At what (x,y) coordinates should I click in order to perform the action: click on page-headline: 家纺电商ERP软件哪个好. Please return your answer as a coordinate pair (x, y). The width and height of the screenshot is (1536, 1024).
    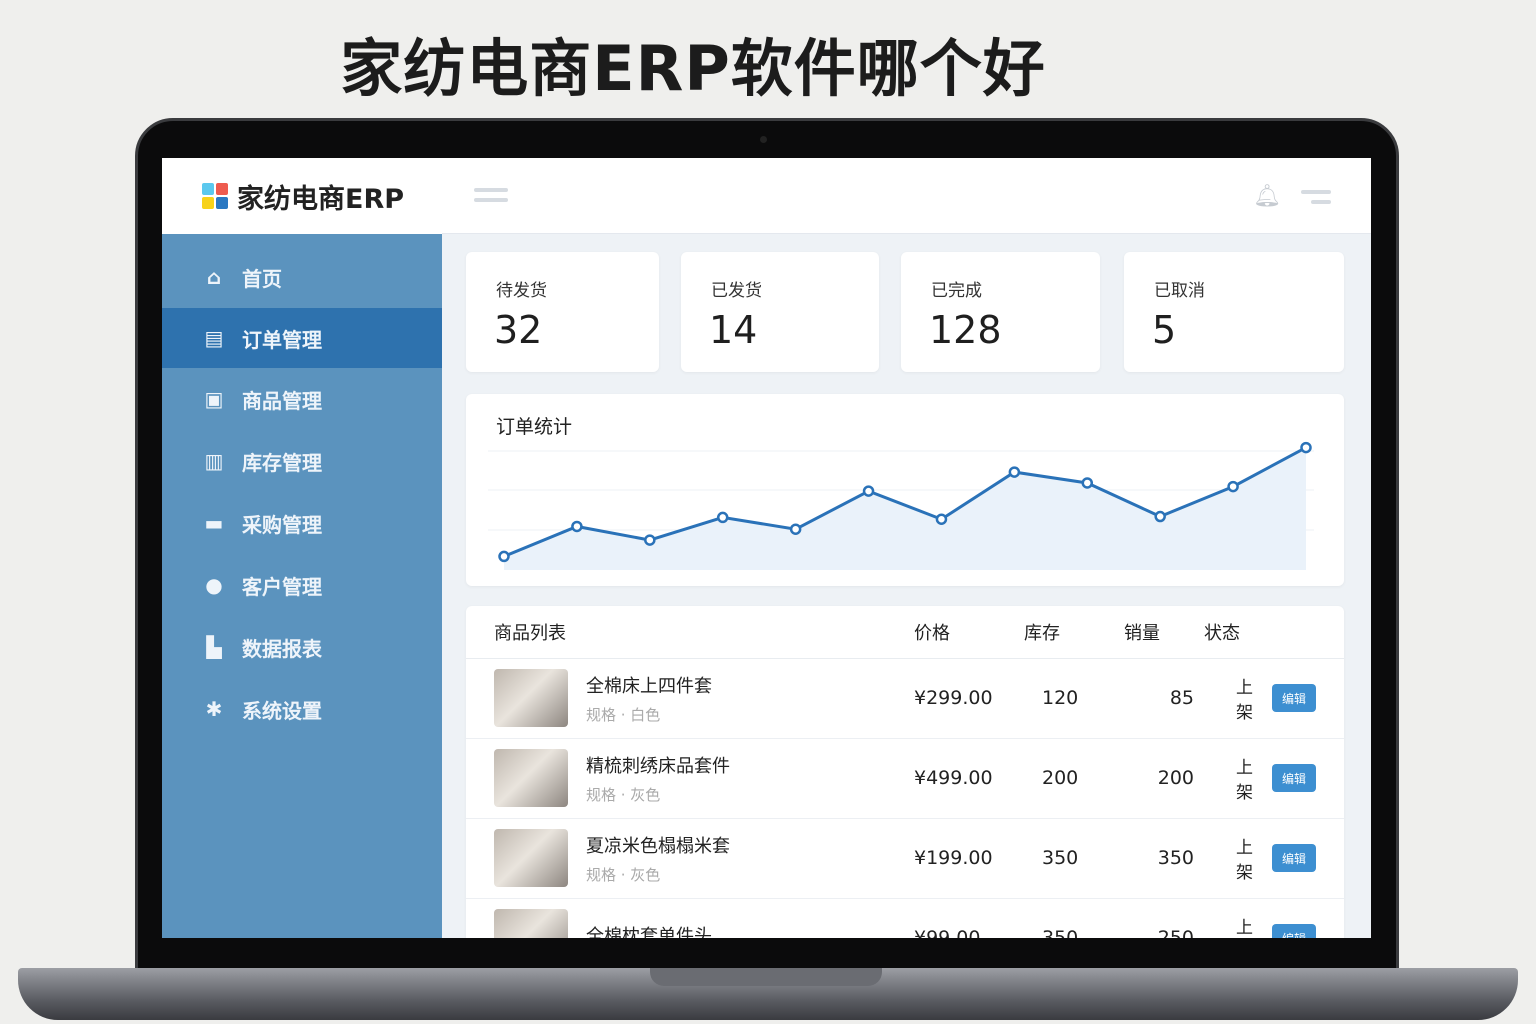
    Looking at the image, I should click on (693, 68).